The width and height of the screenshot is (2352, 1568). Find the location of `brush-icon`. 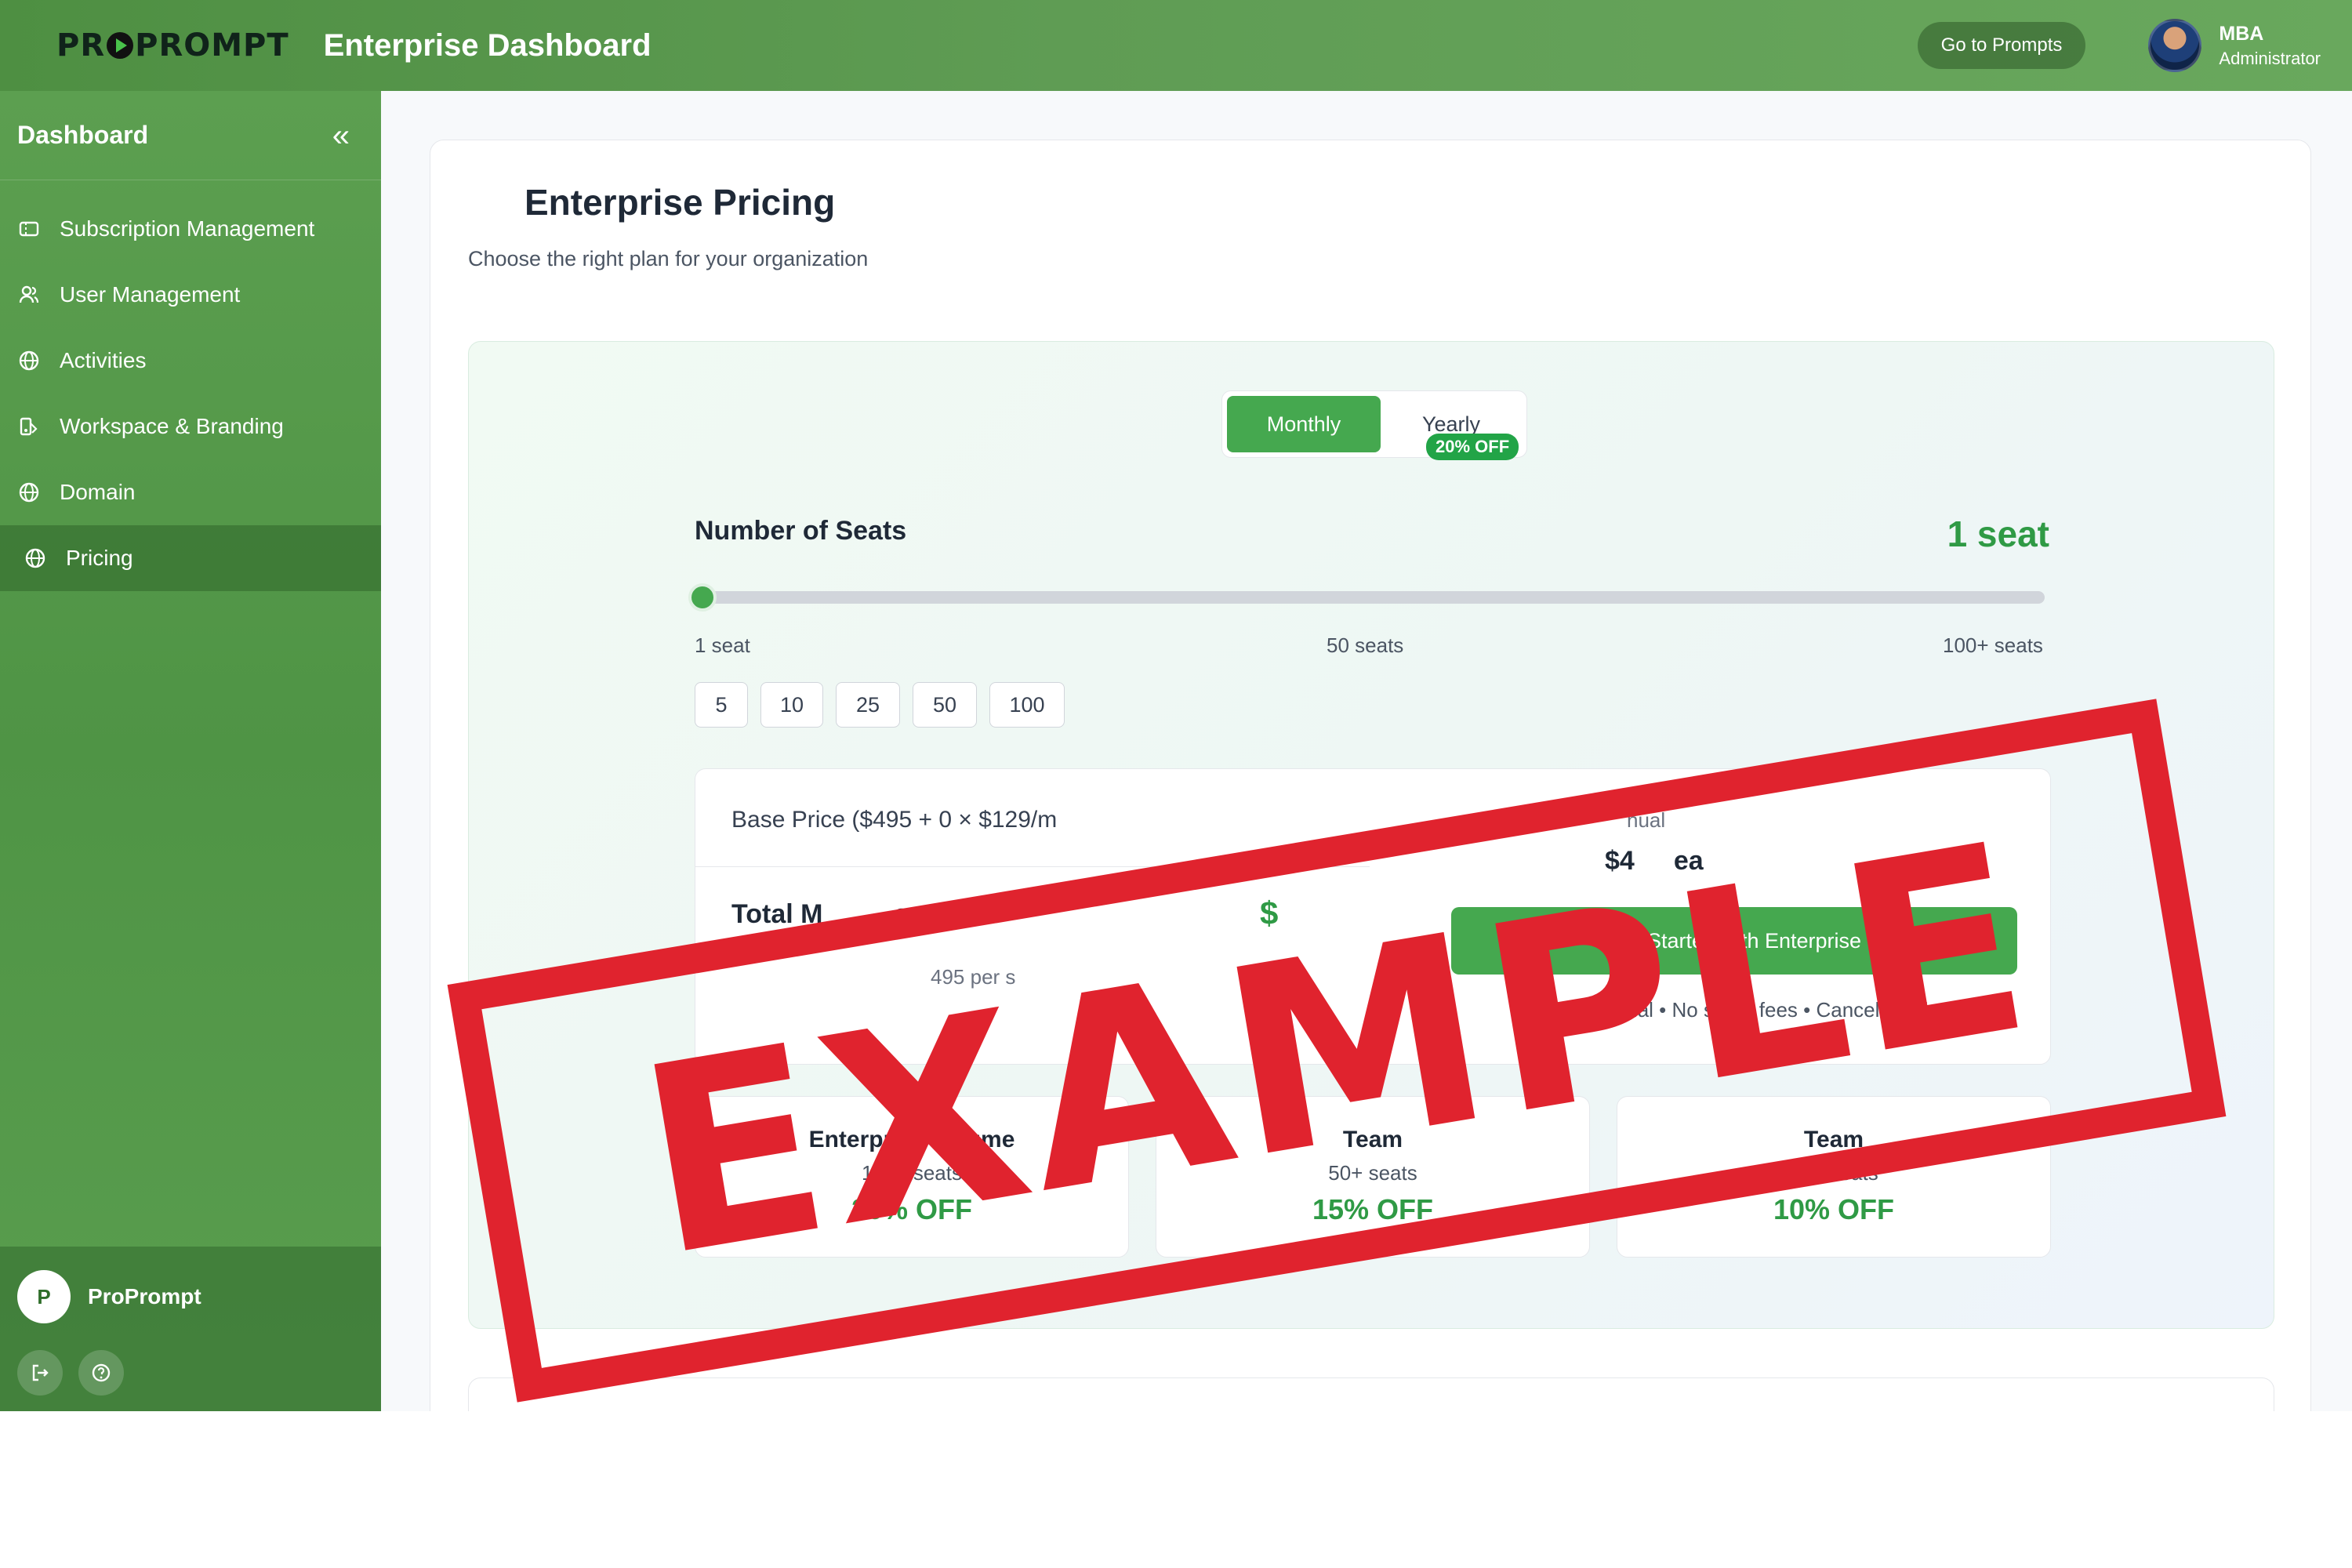

brush-icon is located at coordinates (29, 426).